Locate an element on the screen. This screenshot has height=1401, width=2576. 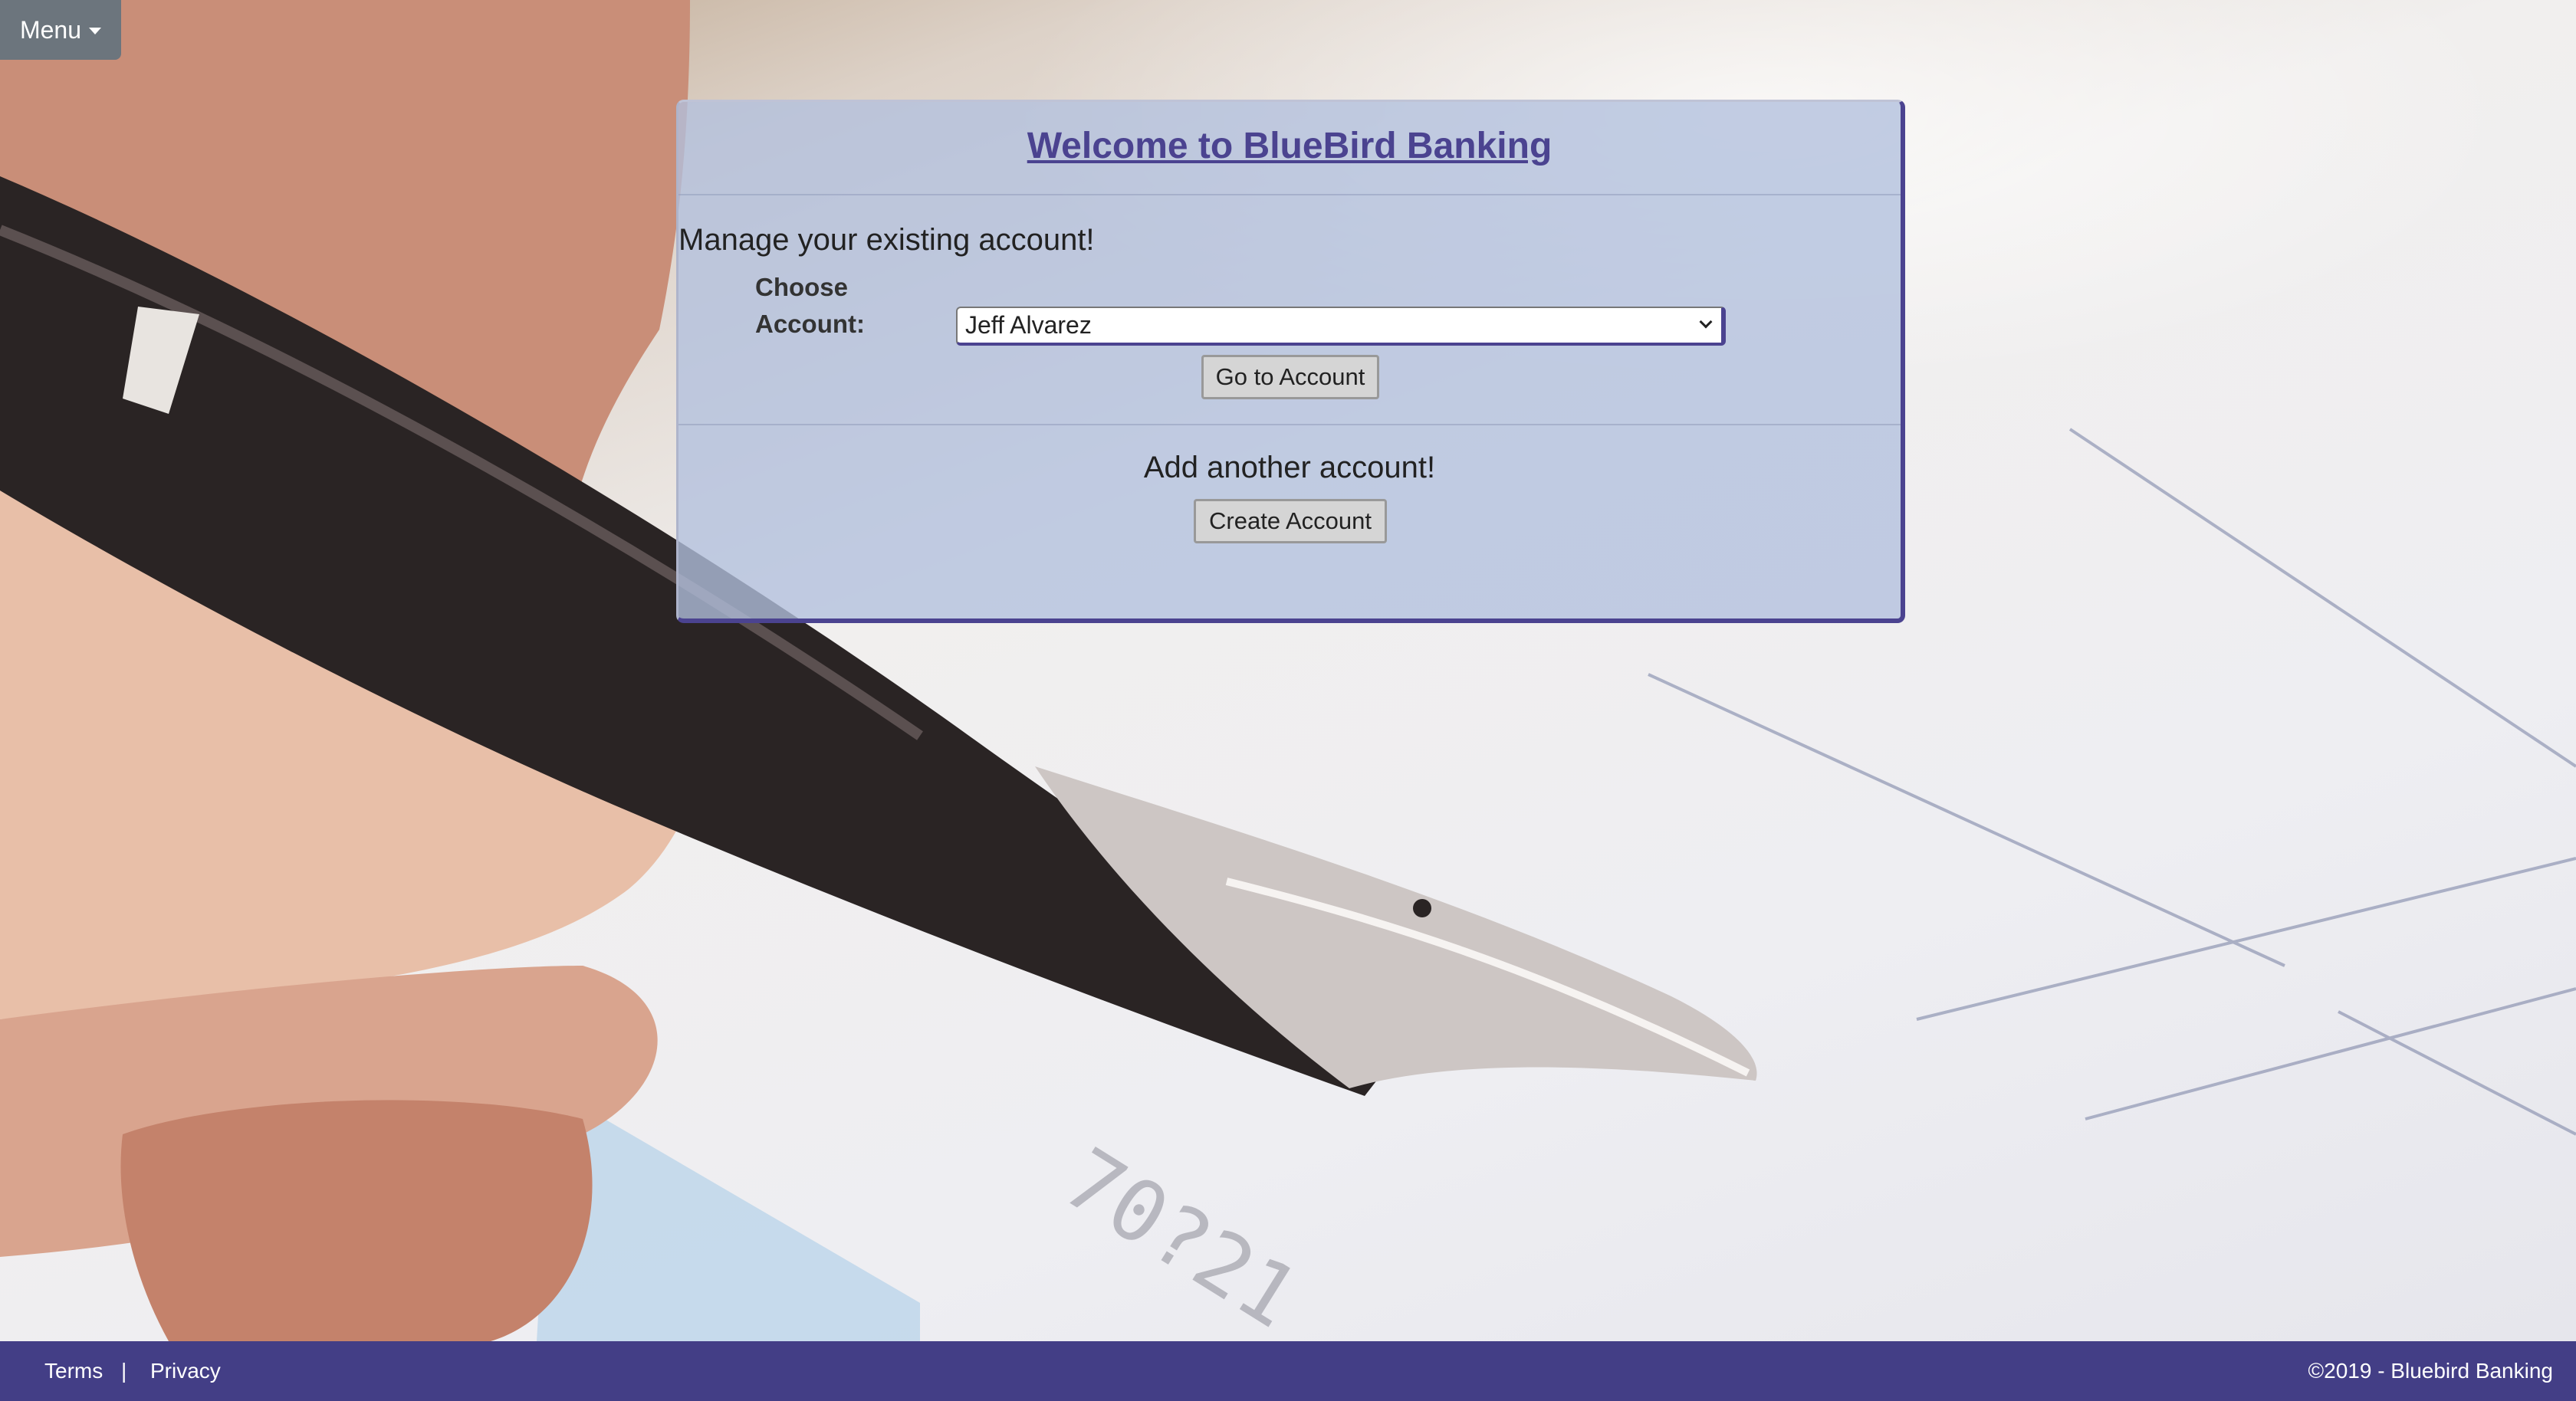
privacy-link: Privacy is located at coordinates (186, 1371).